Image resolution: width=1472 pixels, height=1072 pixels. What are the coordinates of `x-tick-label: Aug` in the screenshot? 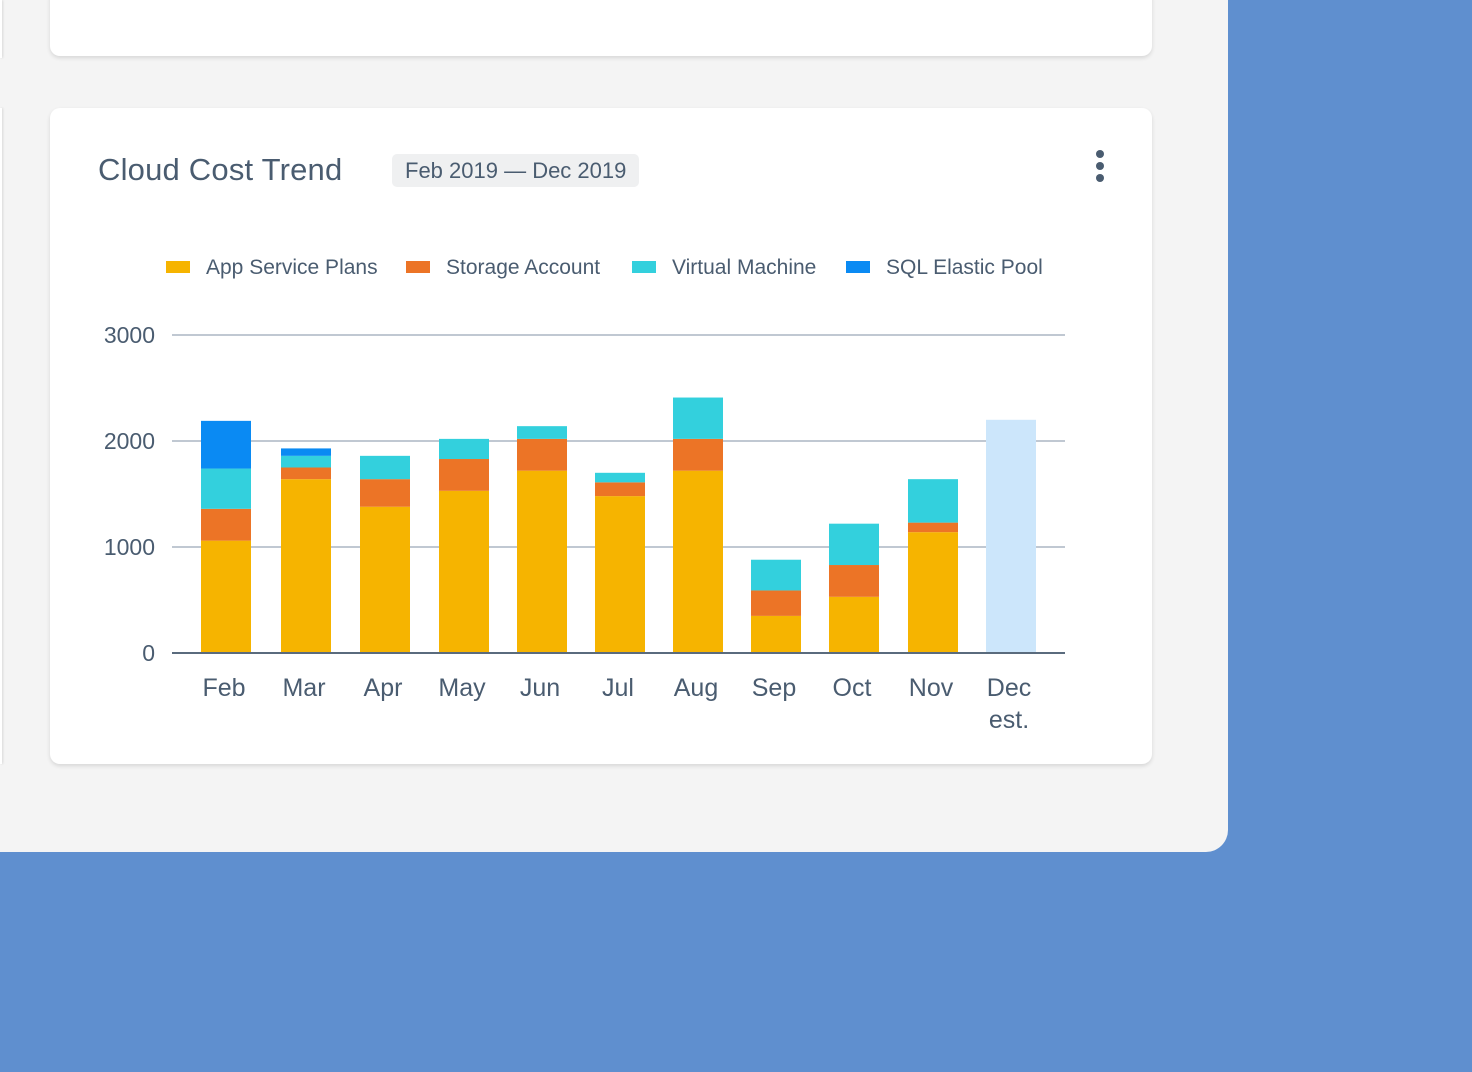 It's located at (696, 688).